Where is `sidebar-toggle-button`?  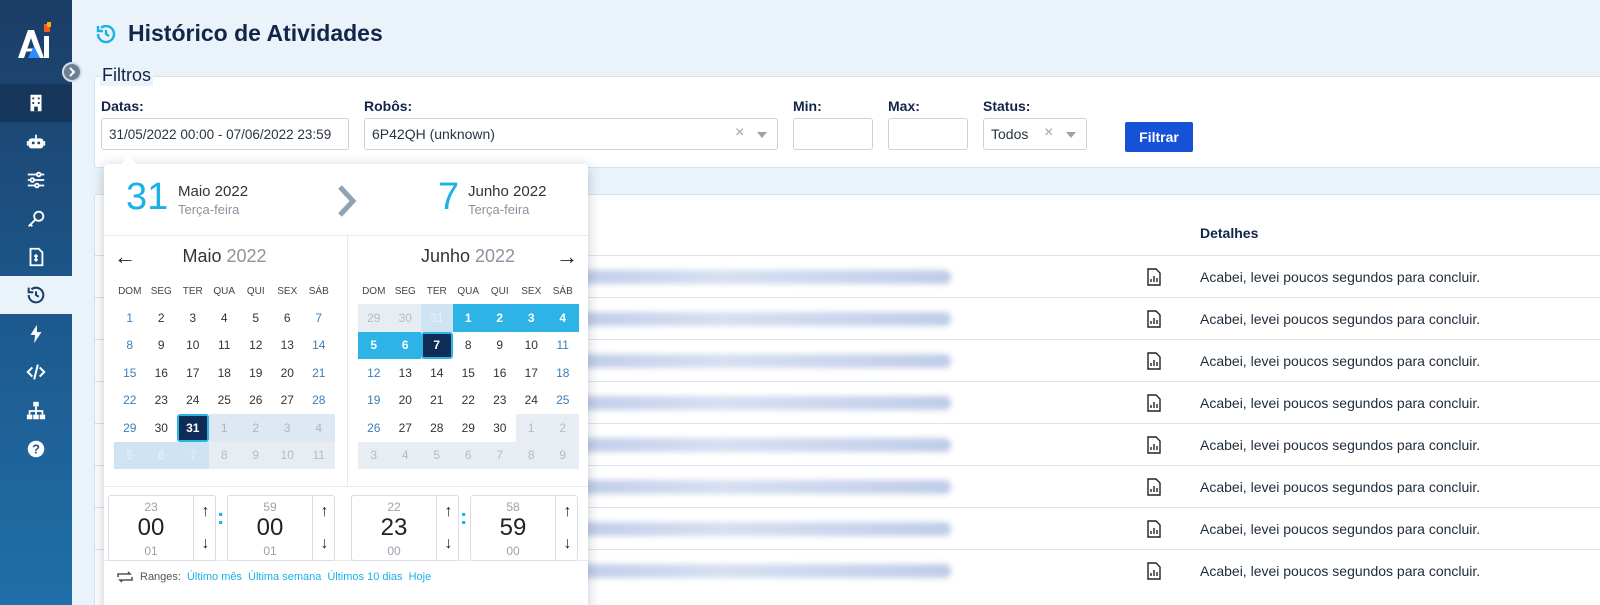 sidebar-toggle-button is located at coordinates (72, 72).